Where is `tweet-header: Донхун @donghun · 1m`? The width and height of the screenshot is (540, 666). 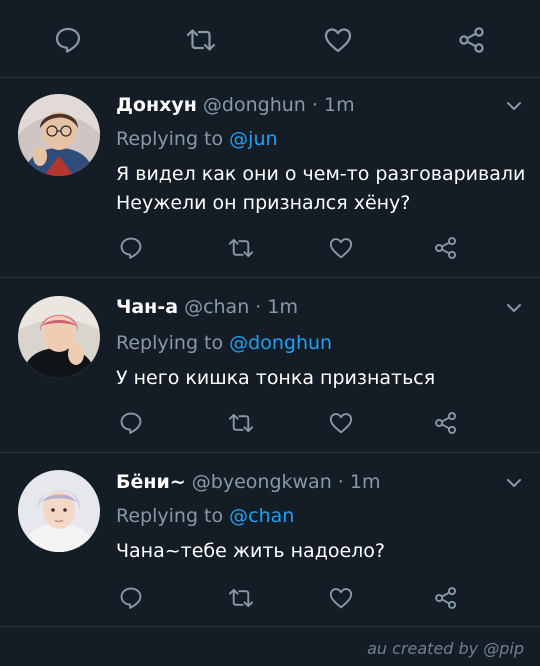
tweet-header: Донхун @donghun · 1m is located at coordinates (235, 105).